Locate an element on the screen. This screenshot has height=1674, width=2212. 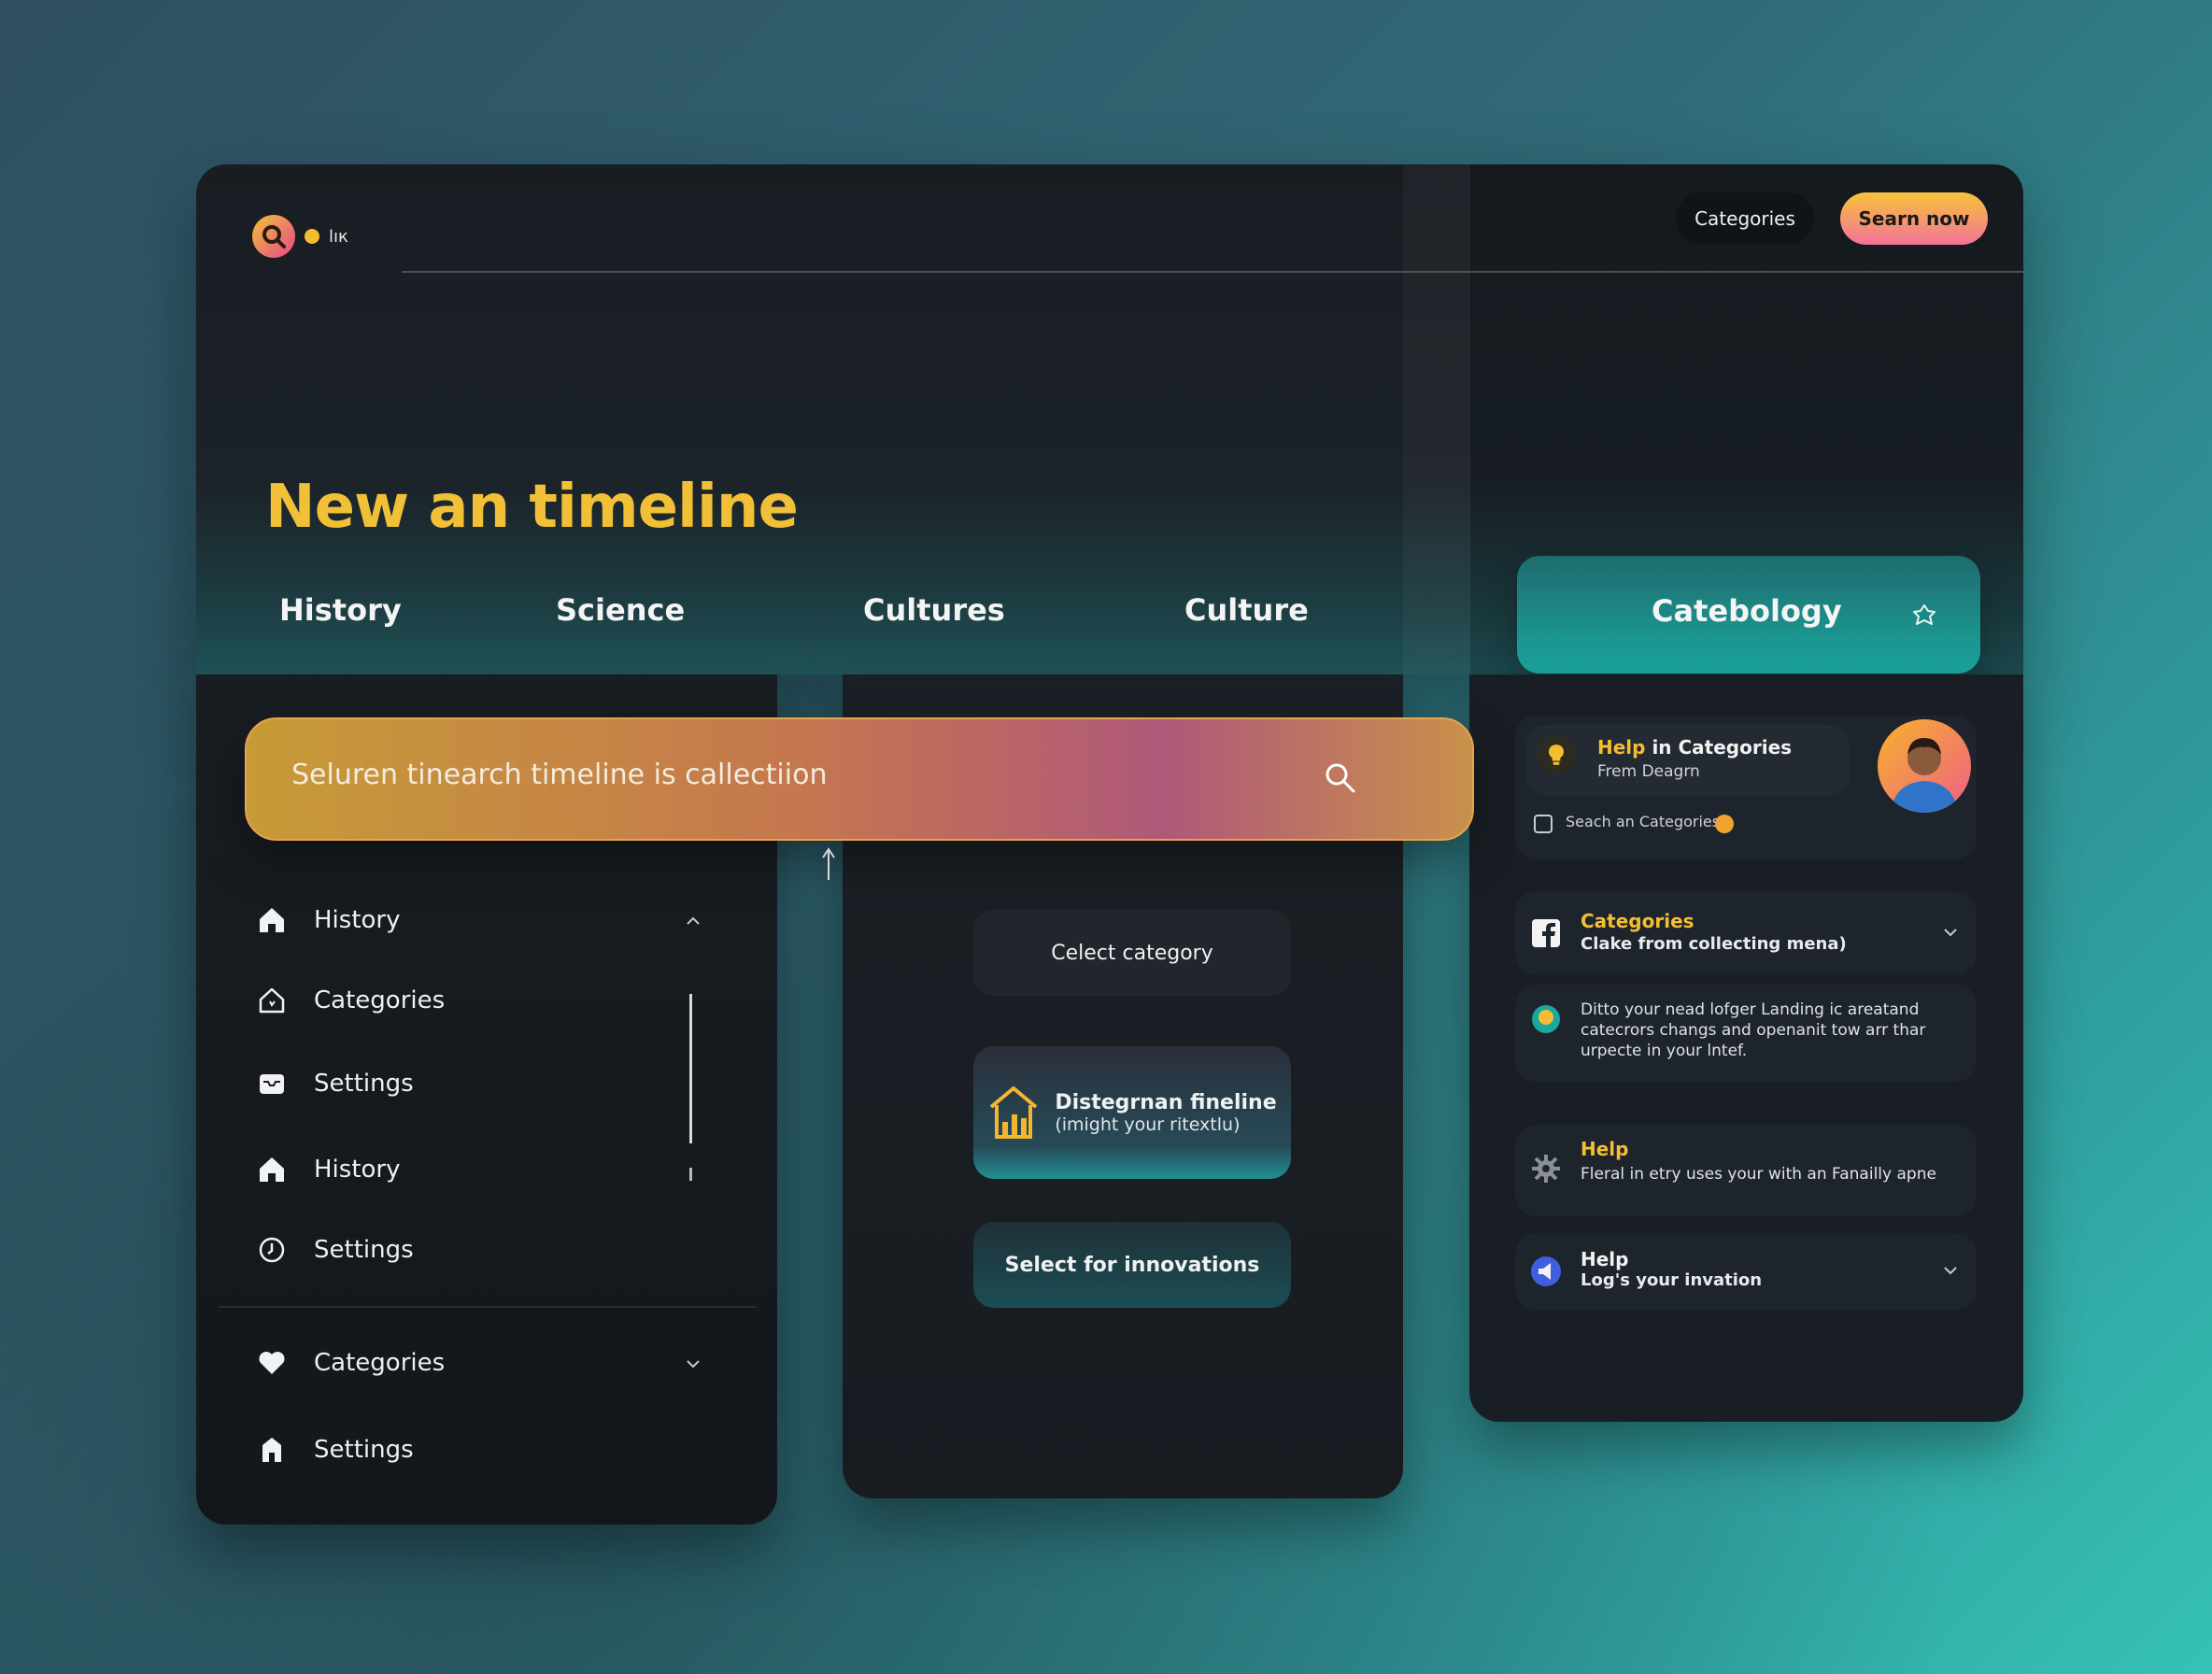
sidebar-item-categories-2: Categories is located at coordinates (350, 1363).